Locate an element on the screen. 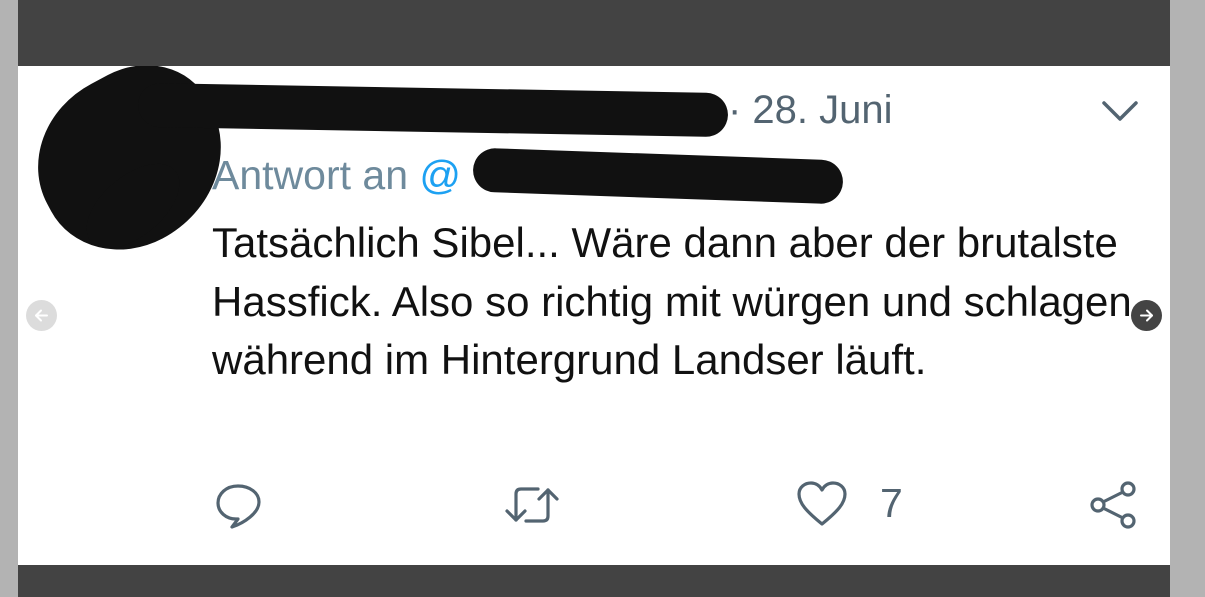  tweet-date: · 28. Juni is located at coordinates (810, 110).